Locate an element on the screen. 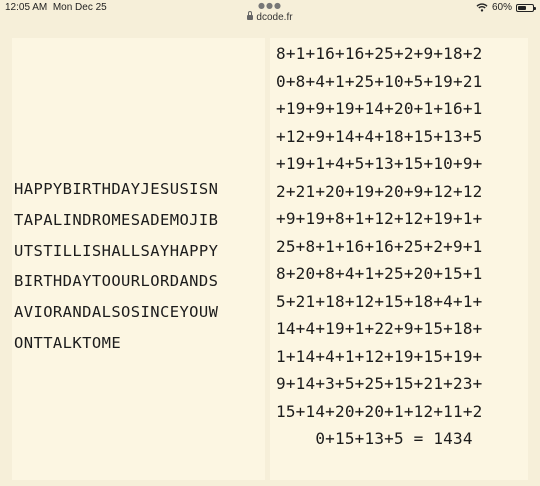 This screenshot has width=540, height=486. sum-line: 2+21+20+19+20+9+12+12 is located at coordinates (379, 191).